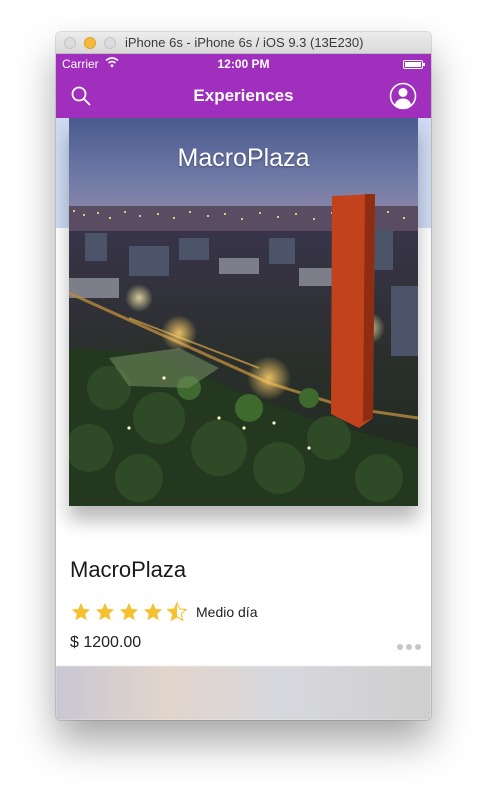 This screenshot has height=801, width=487. I want to click on status-time: 12:00 PM, so click(243, 64).